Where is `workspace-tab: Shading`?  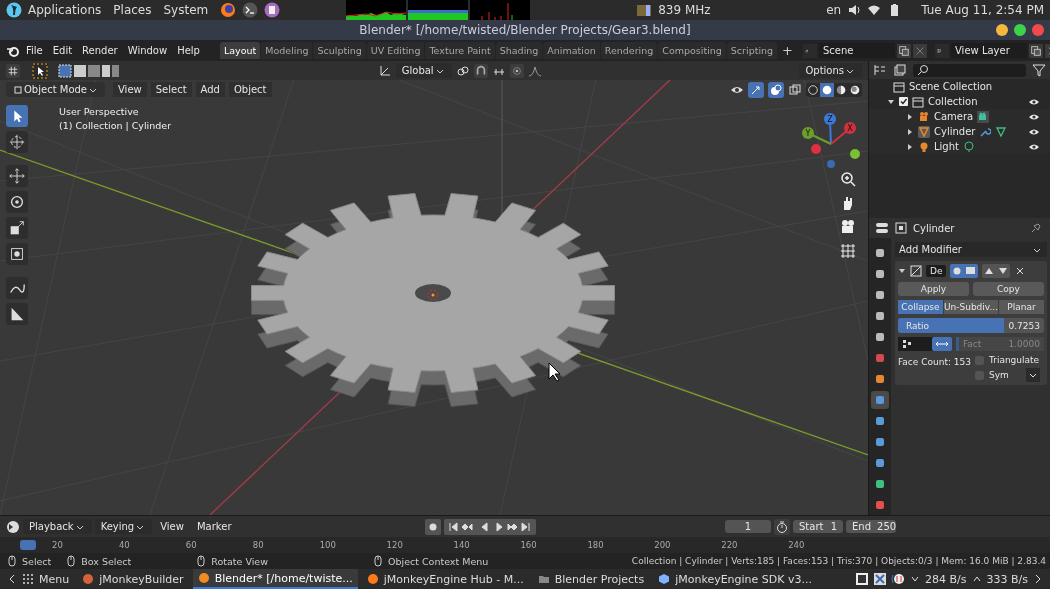 workspace-tab: Shading is located at coordinates (519, 50).